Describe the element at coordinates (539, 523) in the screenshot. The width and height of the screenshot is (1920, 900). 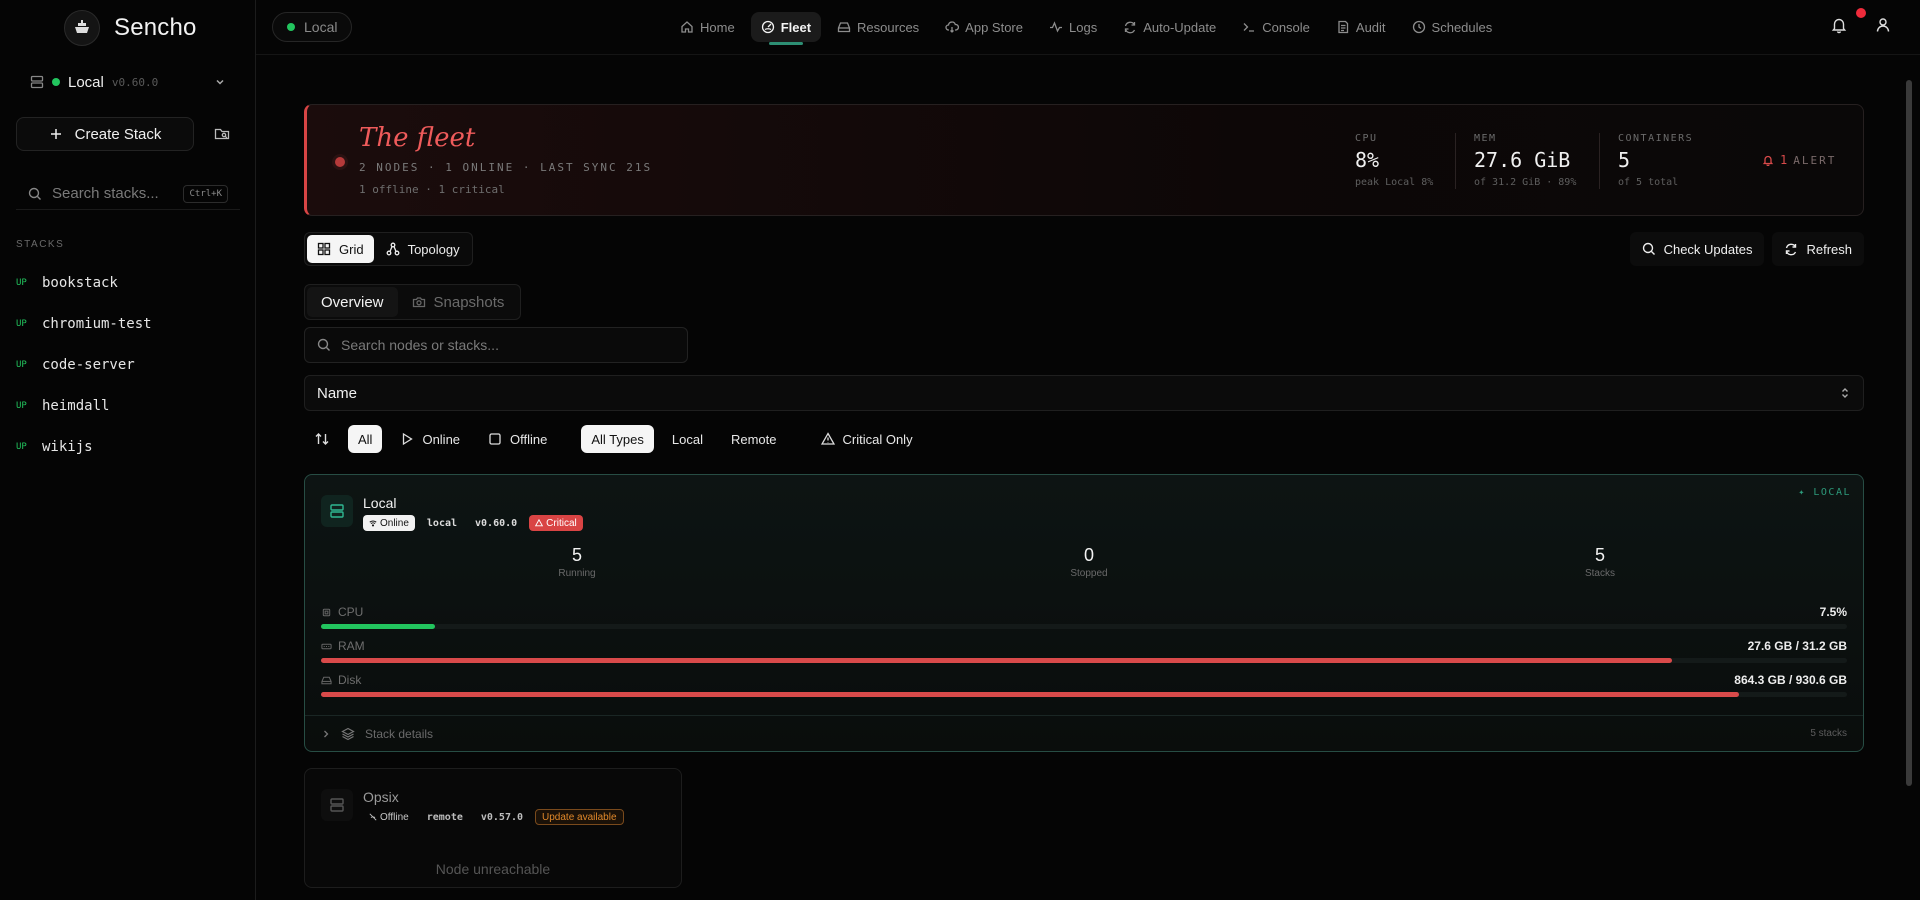
I see `warning-triangle-icon` at that location.